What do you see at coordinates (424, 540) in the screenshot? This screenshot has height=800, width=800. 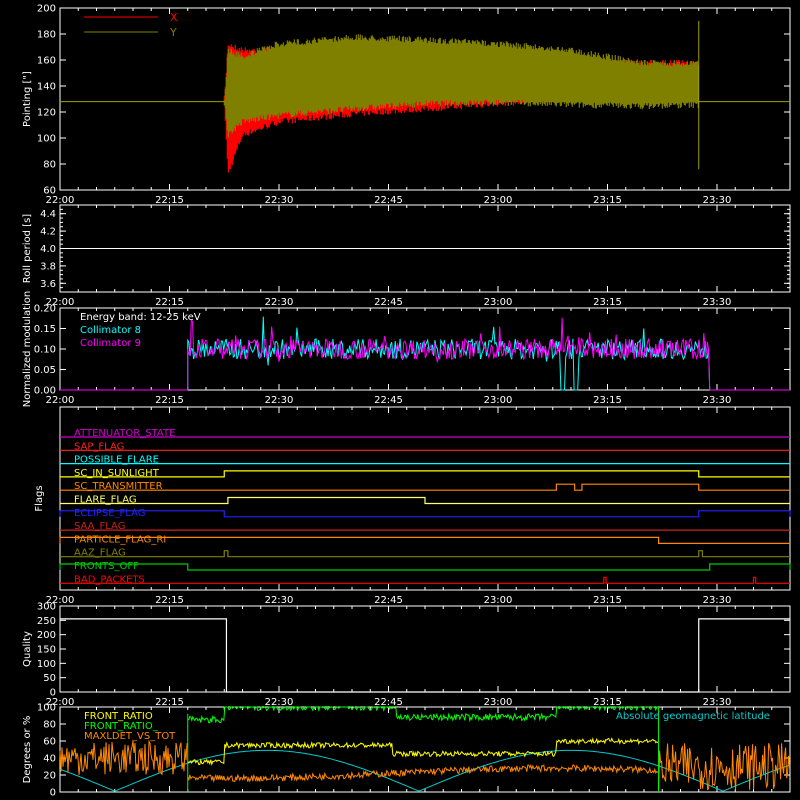 I see `flag-line-particle-flag-ri` at bounding box center [424, 540].